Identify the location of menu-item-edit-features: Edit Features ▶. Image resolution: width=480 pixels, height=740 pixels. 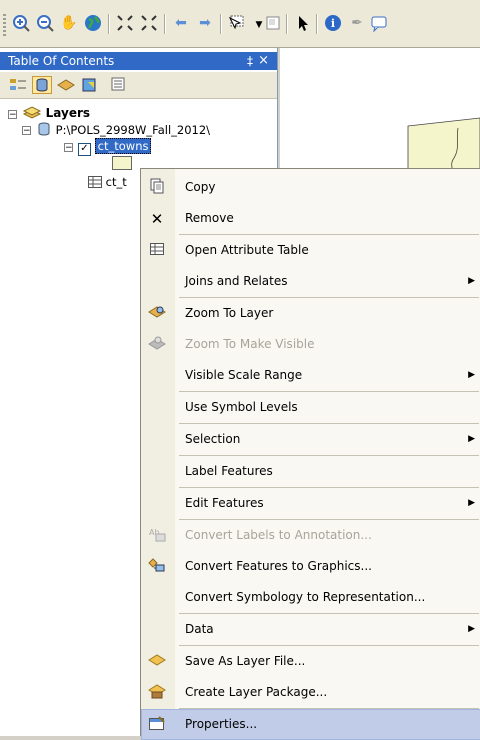
(310, 503).